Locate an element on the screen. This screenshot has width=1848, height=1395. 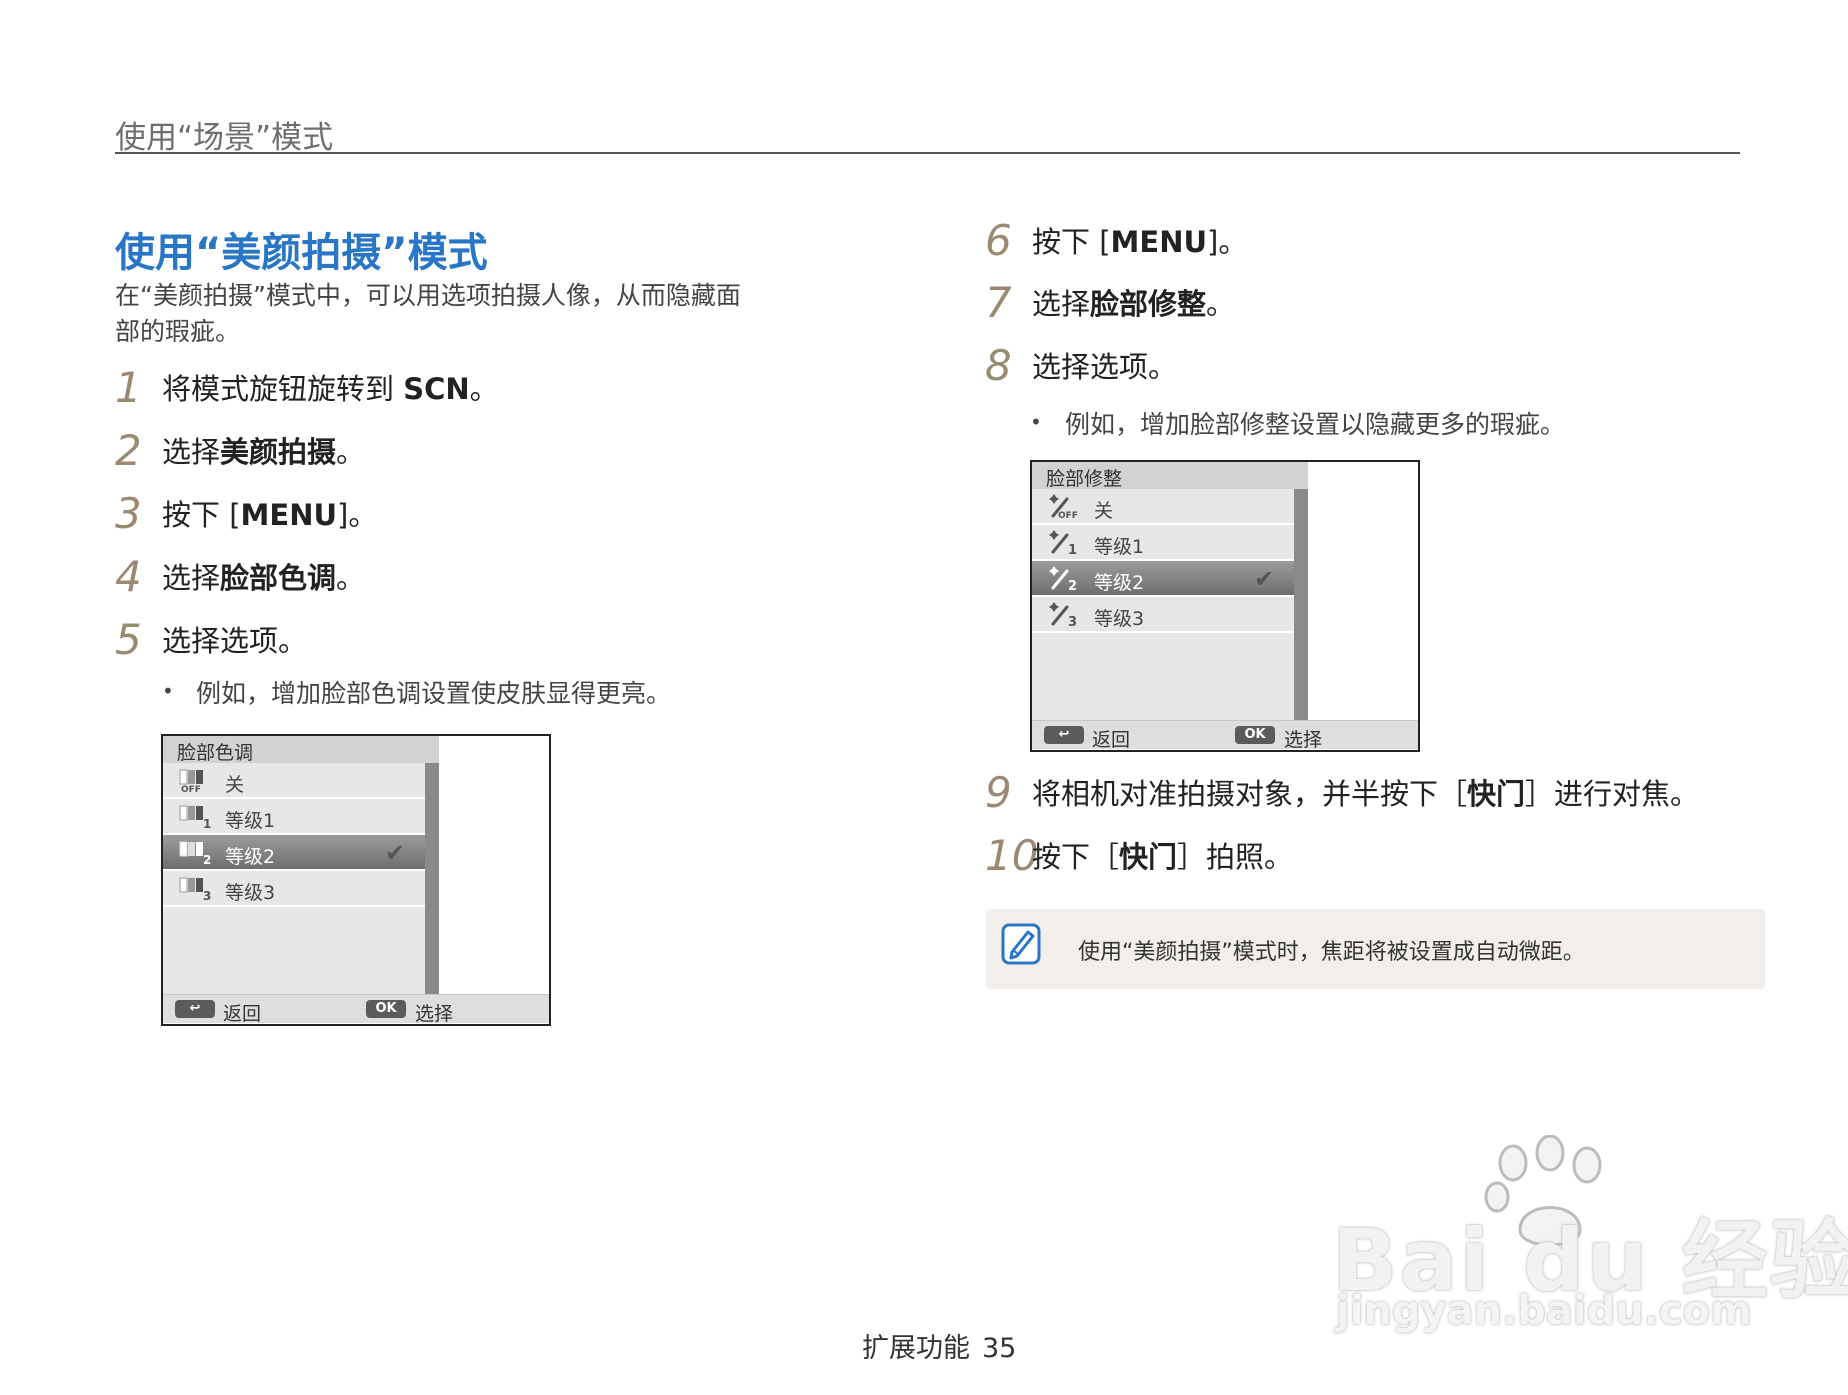
page-footer: 扩展功能 35 is located at coordinates (939, 1345).